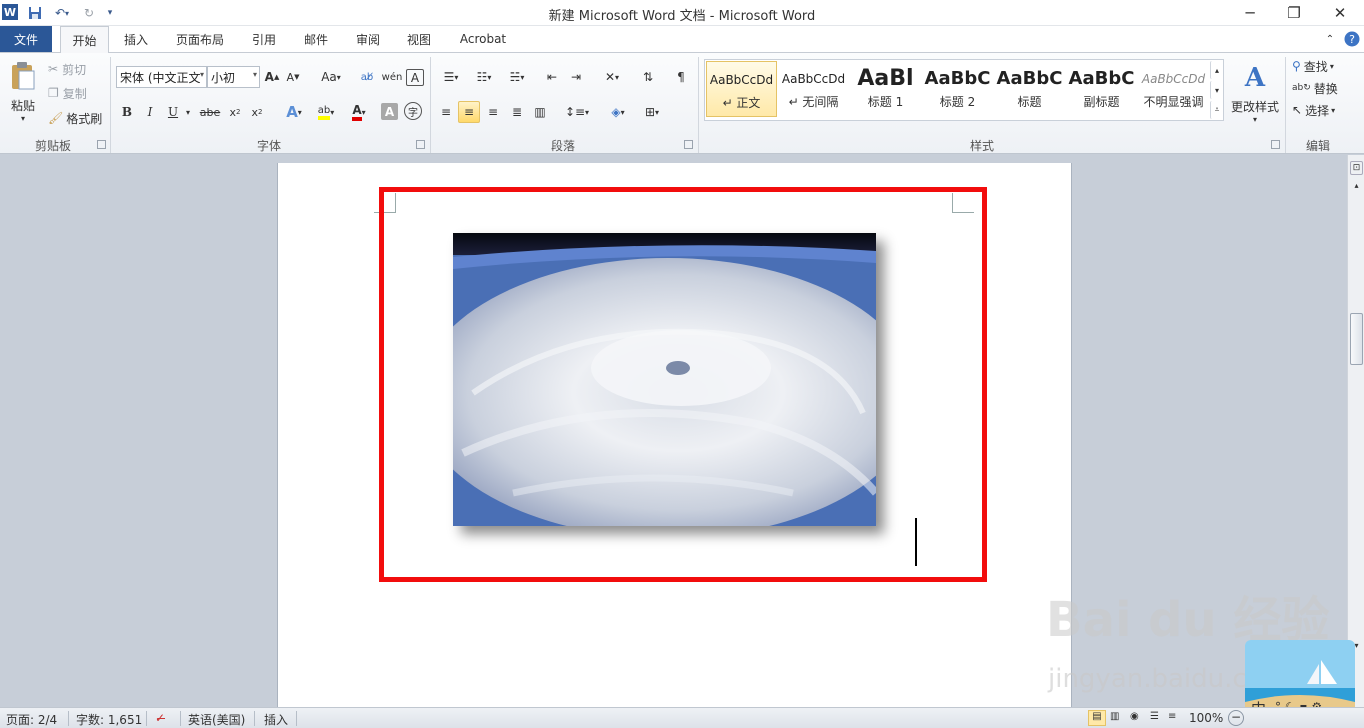  Describe the element at coordinates (216, 719) in the screenshot. I see `language-indicator: 英语(美国)` at that location.